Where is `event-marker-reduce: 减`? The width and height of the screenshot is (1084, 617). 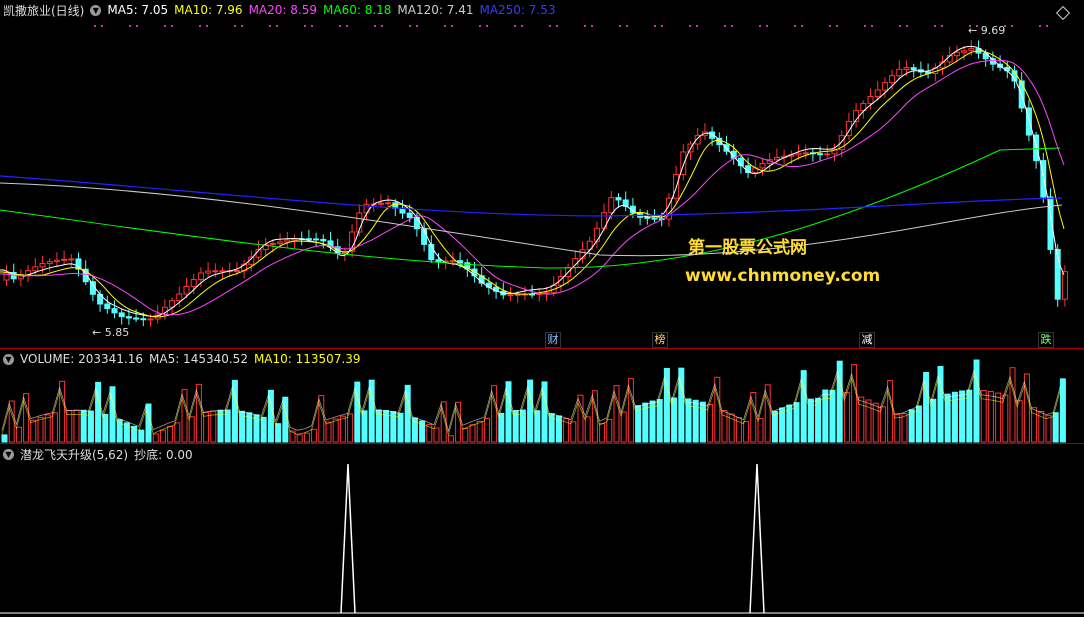
event-marker-reduce: 减 is located at coordinates (867, 340).